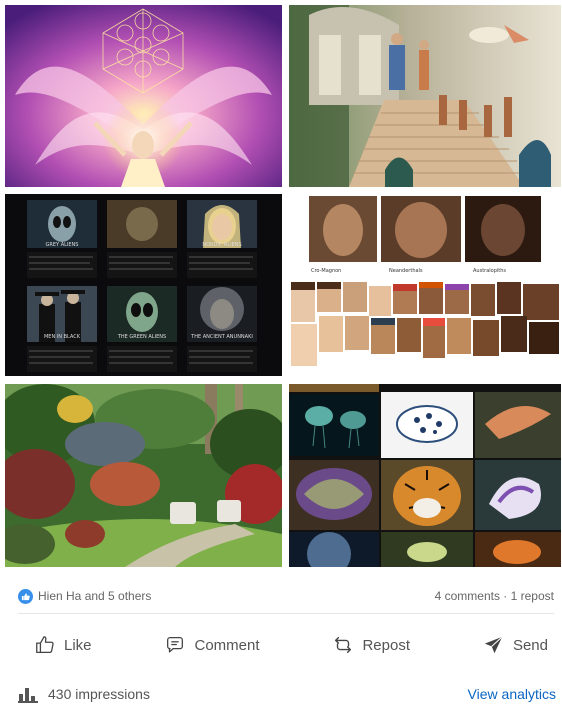 This screenshot has width=562, height=706. What do you see at coordinates (343, 645) in the screenshot?
I see `repost-icon` at bounding box center [343, 645].